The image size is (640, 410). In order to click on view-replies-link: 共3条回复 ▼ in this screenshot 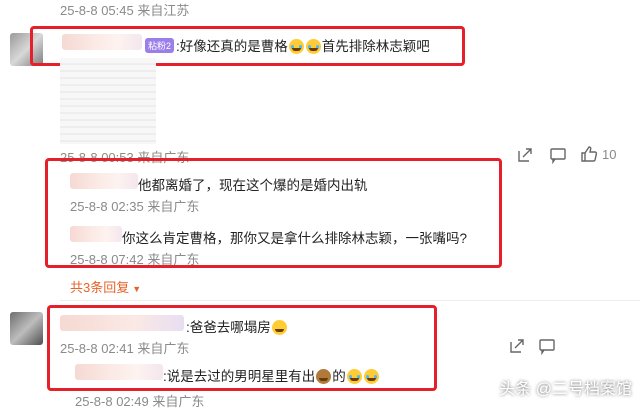, I will do `click(105, 286)`.